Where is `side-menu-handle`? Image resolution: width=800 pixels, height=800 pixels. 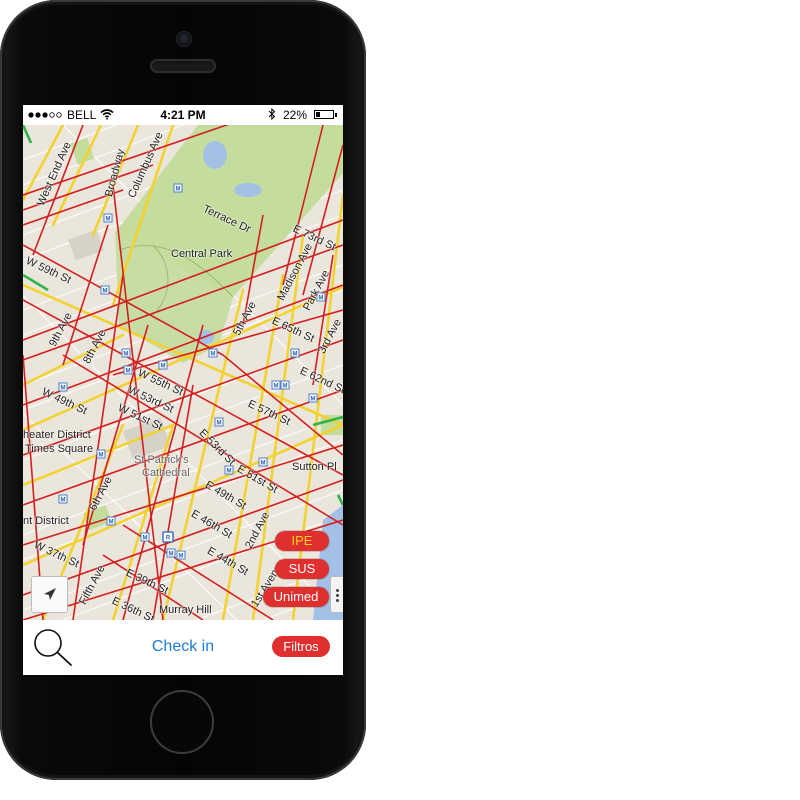
side-menu-handle is located at coordinates (336, 594).